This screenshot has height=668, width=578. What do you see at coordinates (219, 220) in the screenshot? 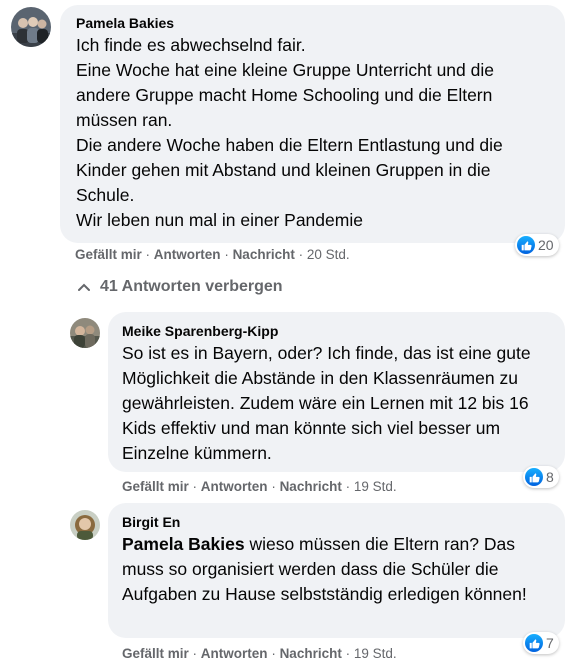
I see `comment-line: Wir leben nun mal in einer Pandemie` at bounding box center [219, 220].